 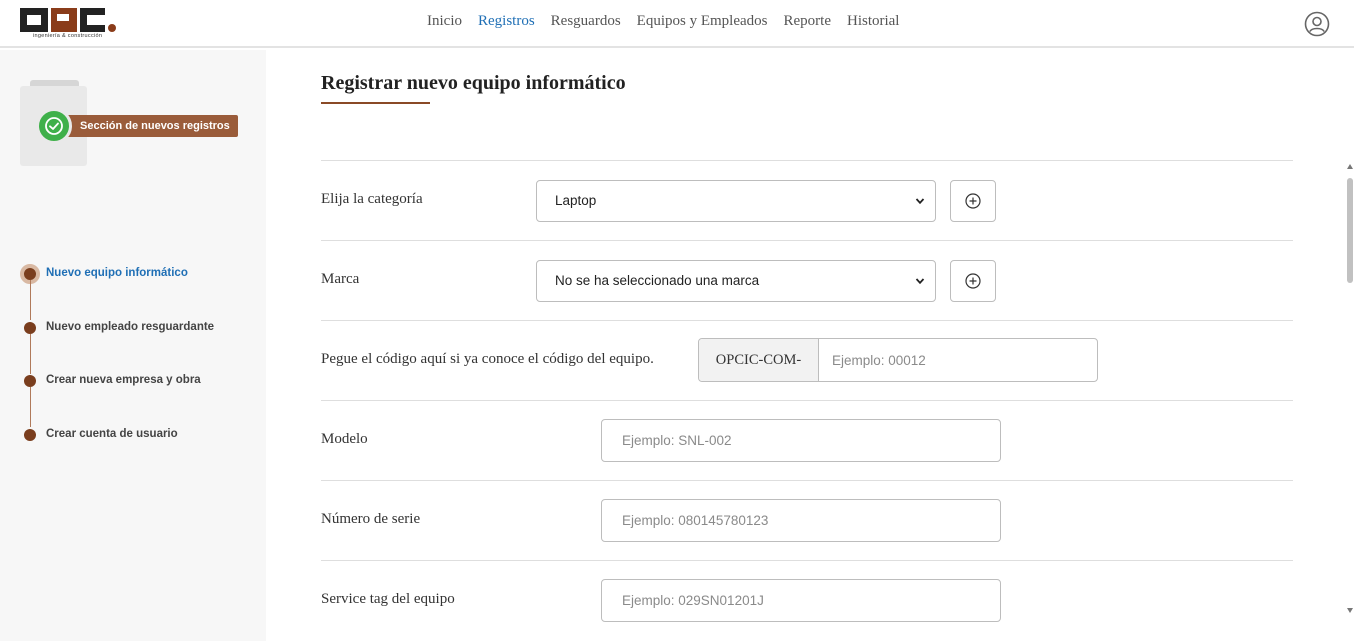 What do you see at coordinates (117, 273) in the screenshot?
I see `step-label: Nuevo equipo informático` at bounding box center [117, 273].